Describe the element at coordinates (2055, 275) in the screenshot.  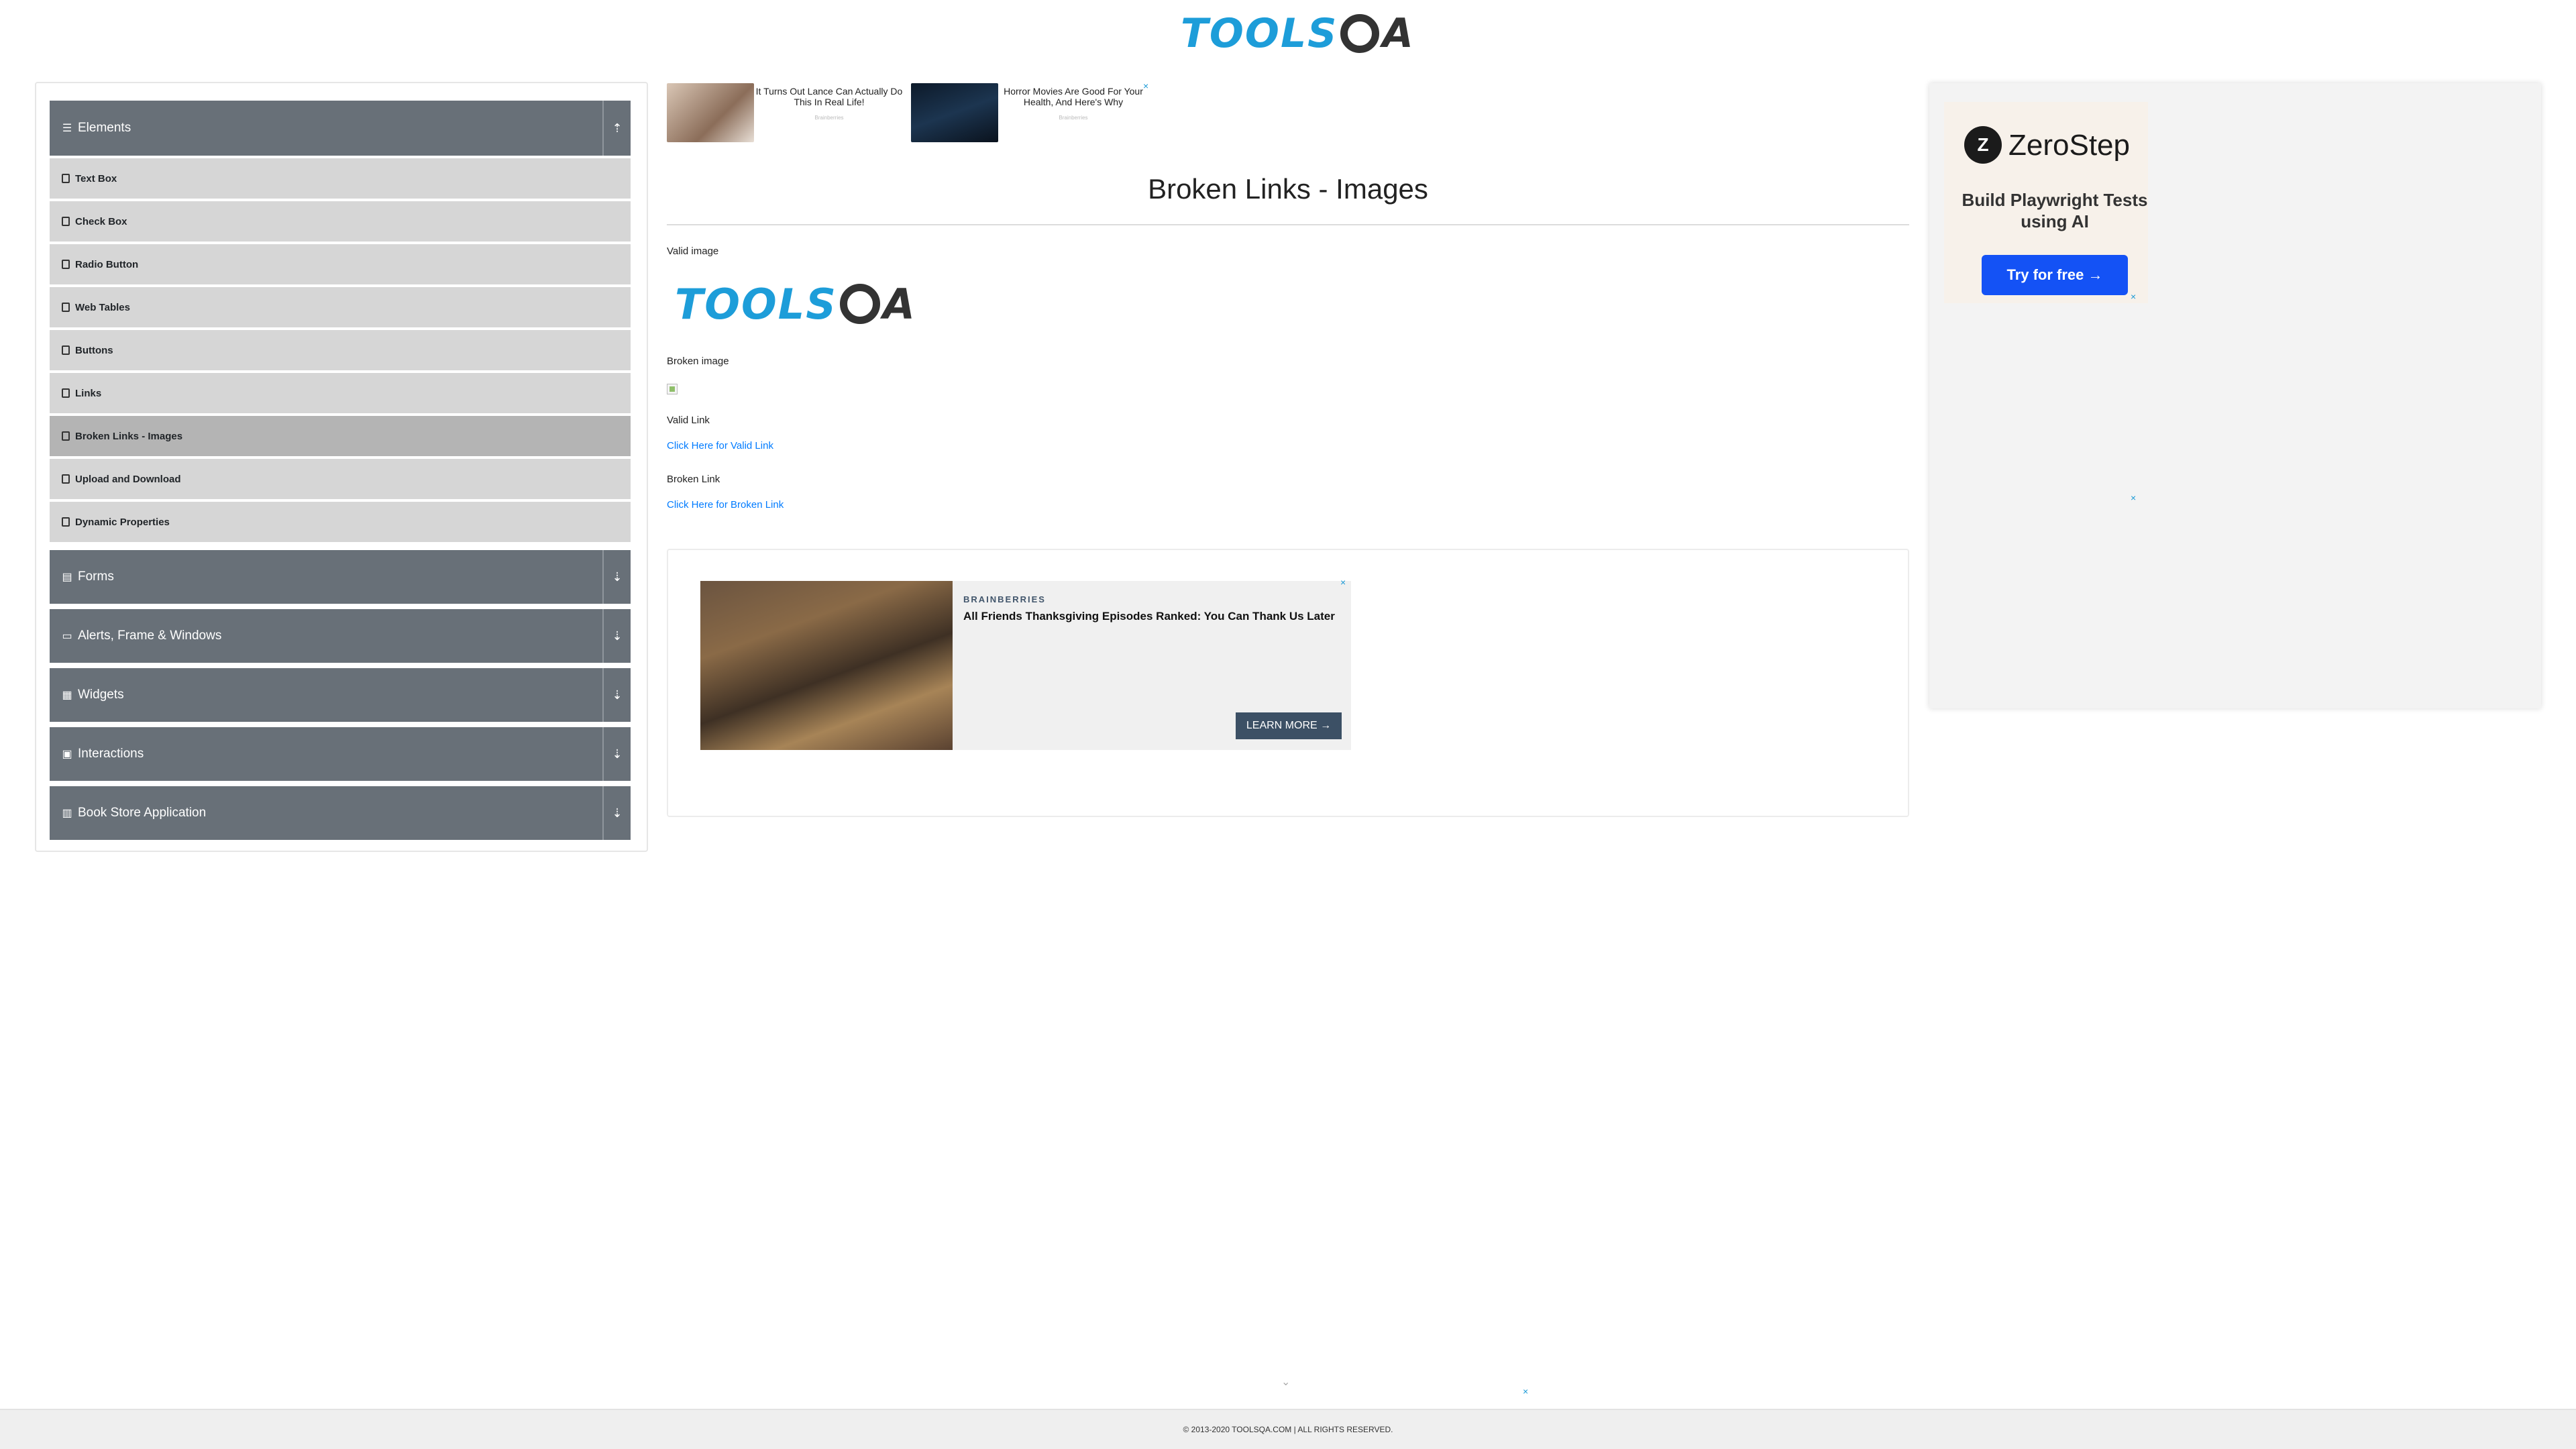
I see `try-for-free-button: Try for free →` at that location.